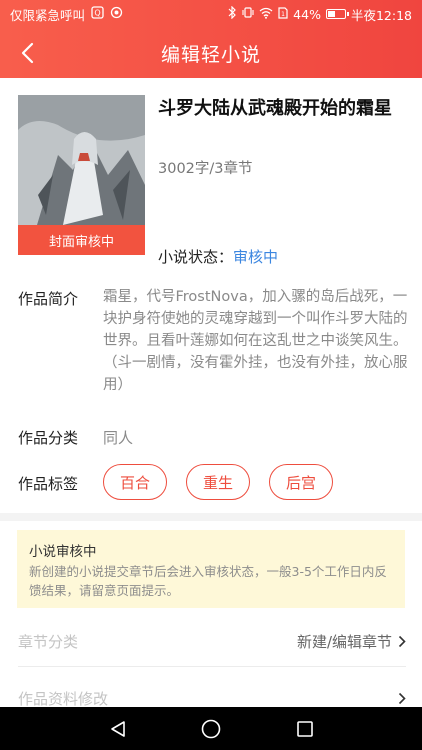  What do you see at coordinates (48, 641) in the screenshot?
I see `chapter-category-label: 章节分类` at bounding box center [48, 641].